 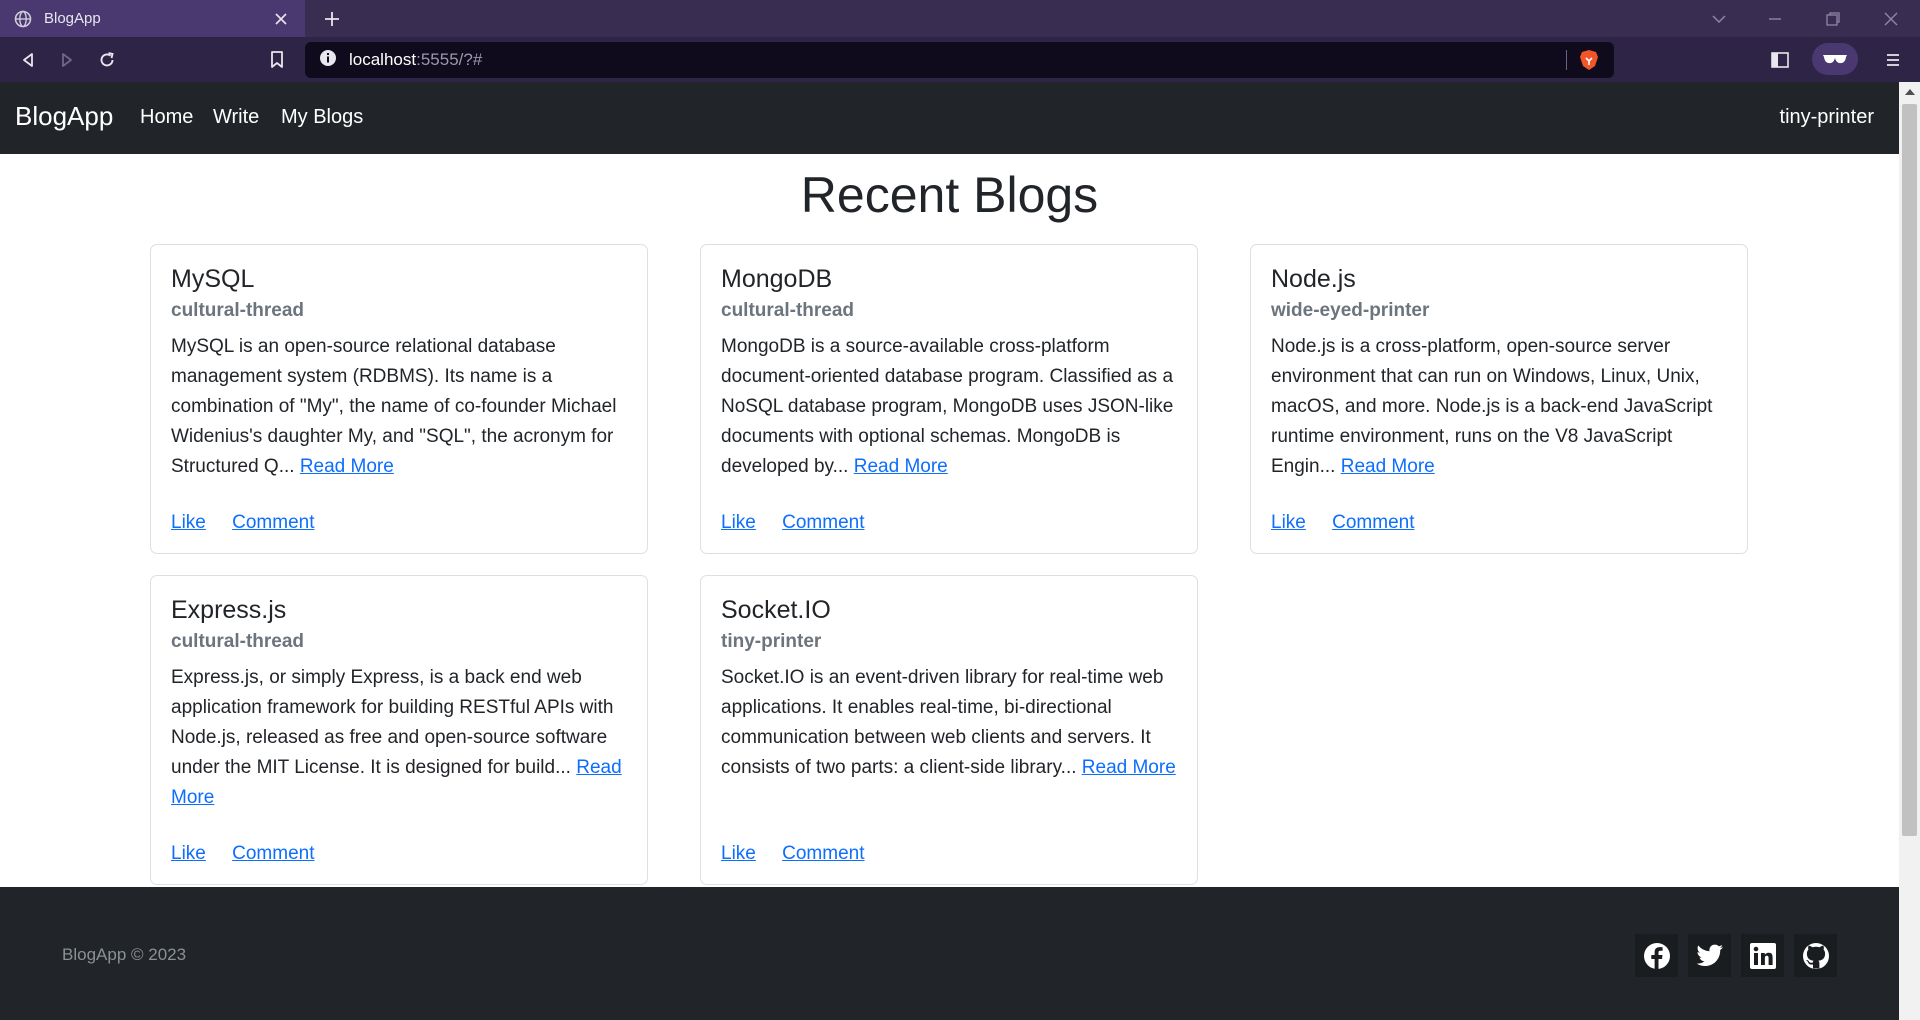 I want to click on scroll-up-icon, so click(x=1909, y=92).